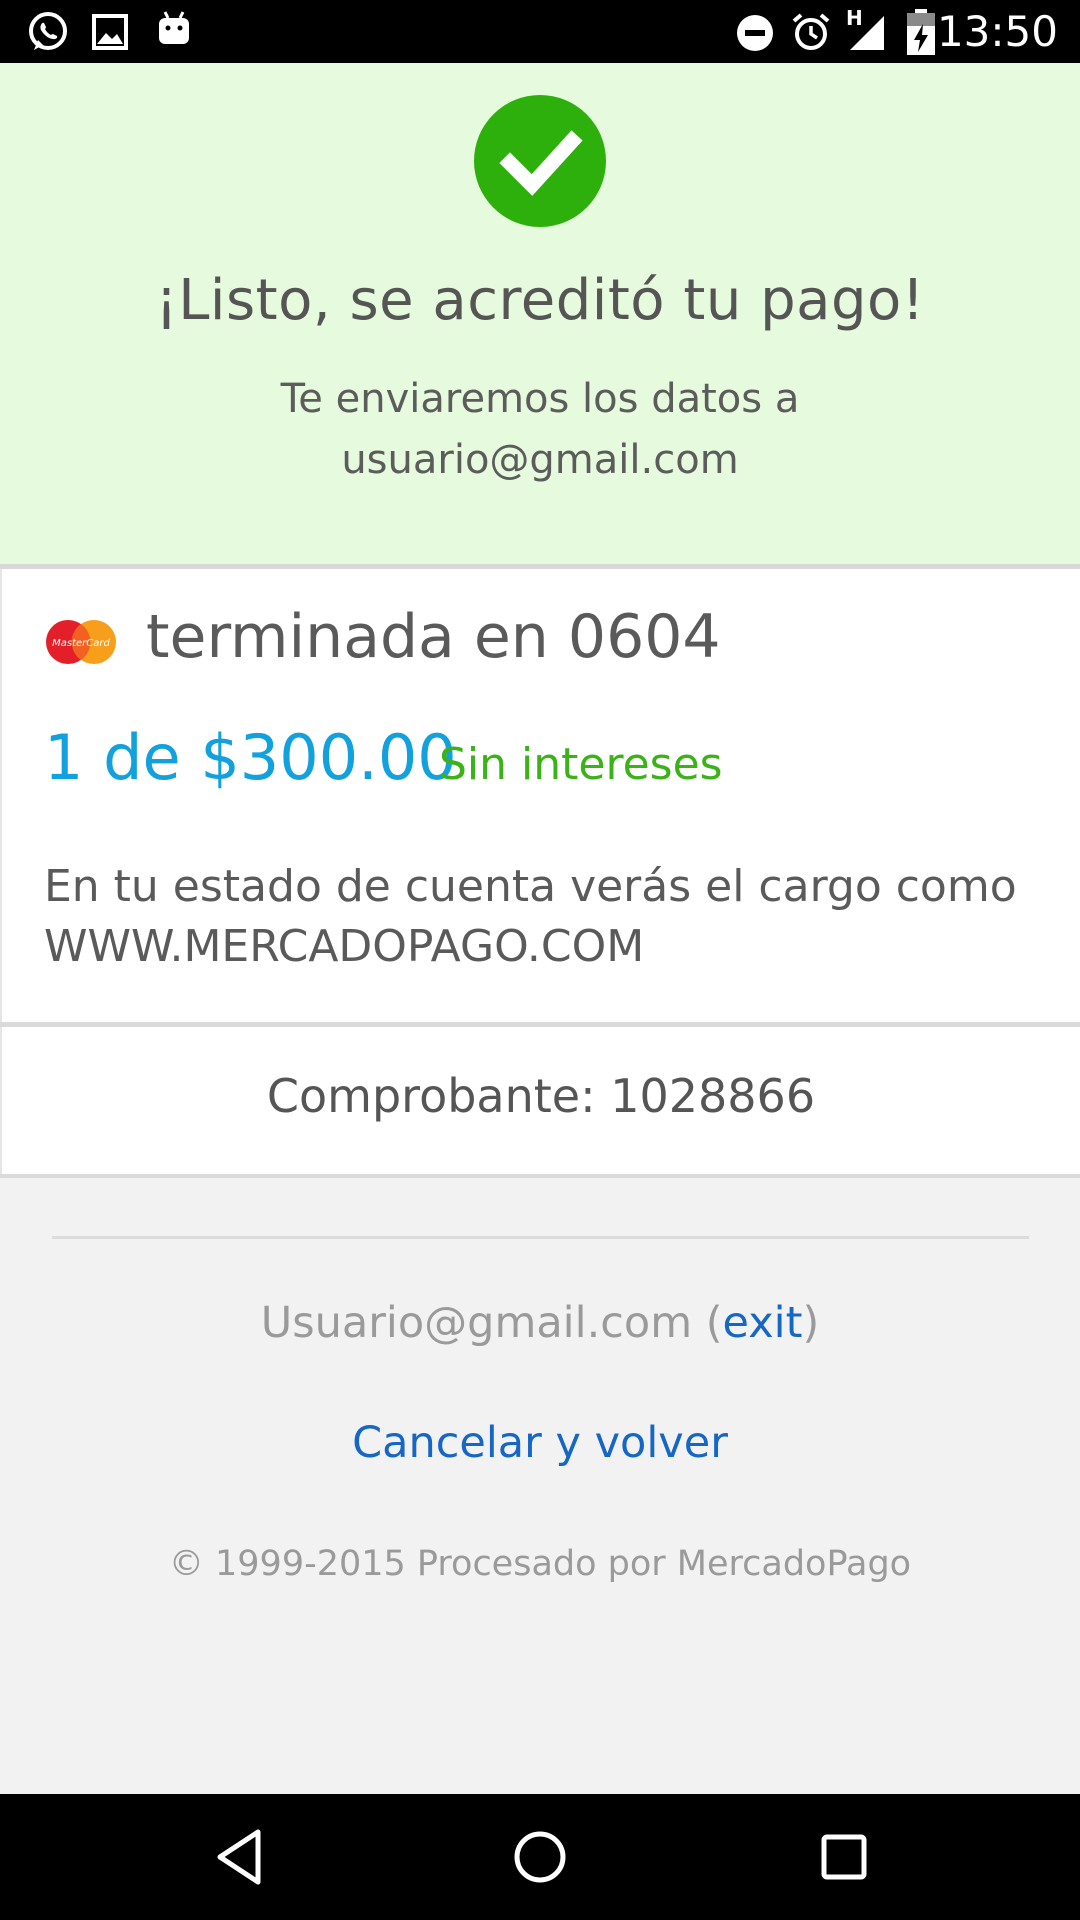  What do you see at coordinates (540, 161) in the screenshot?
I see `success-check-icon` at bounding box center [540, 161].